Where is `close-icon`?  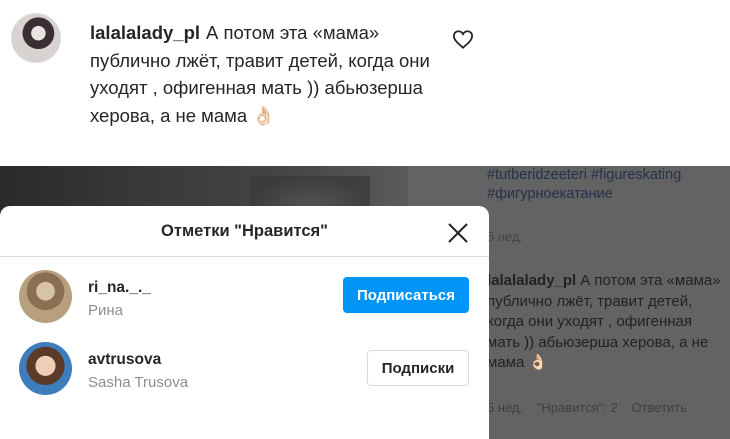
close-icon is located at coordinates (458, 233).